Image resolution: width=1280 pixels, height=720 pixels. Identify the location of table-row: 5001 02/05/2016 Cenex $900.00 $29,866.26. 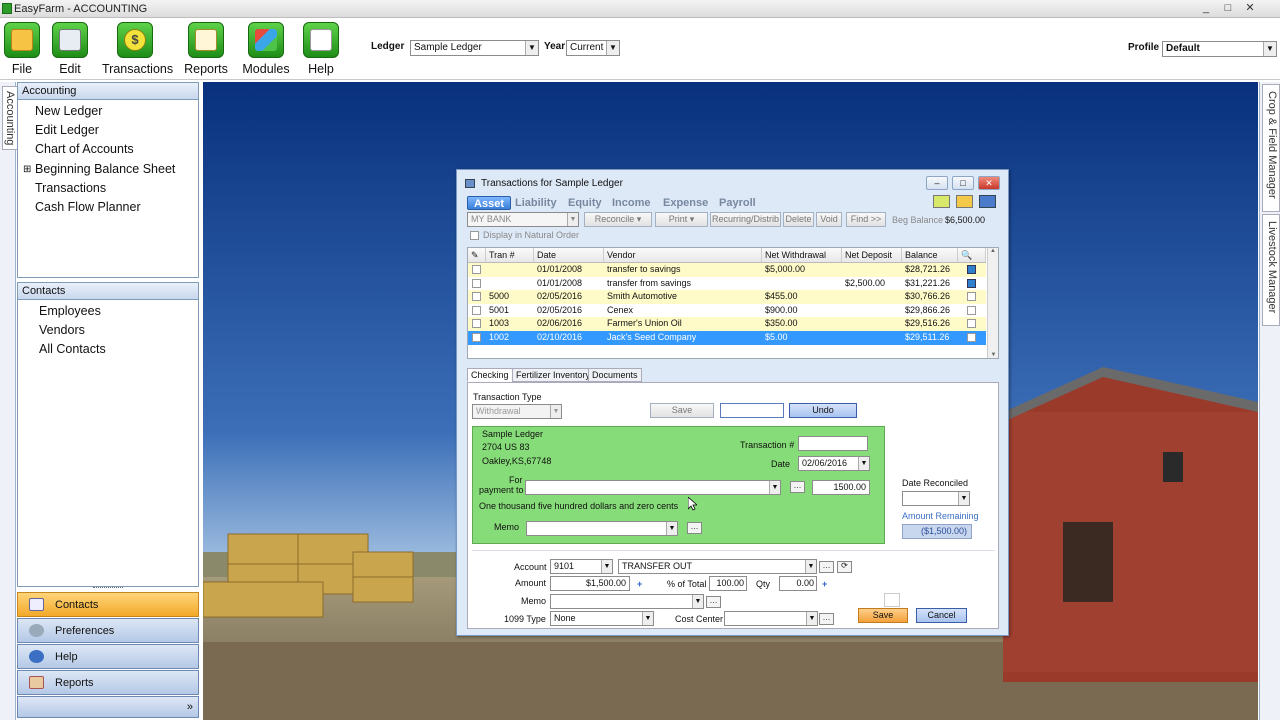
(727, 311).